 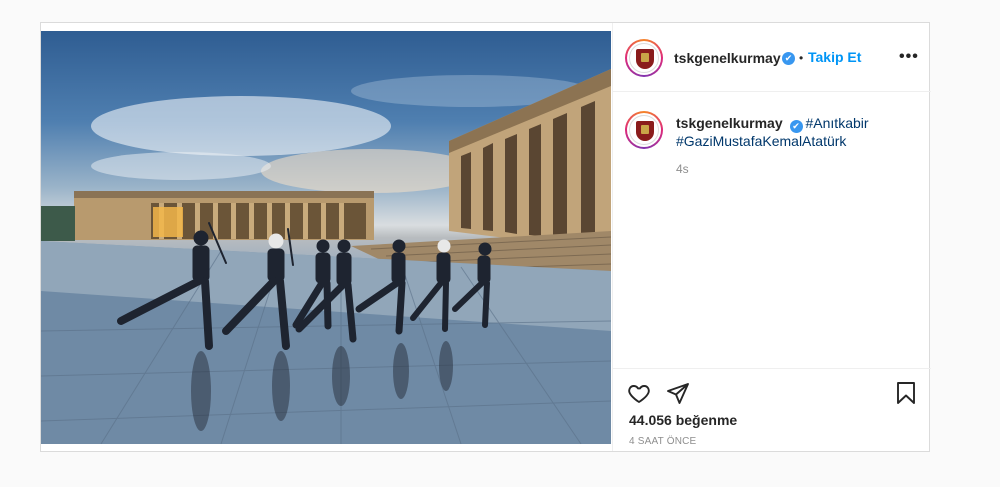 What do you see at coordinates (834, 57) in the screenshot?
I see `follow-button: Takip Et` at bounding box center [834, 57].